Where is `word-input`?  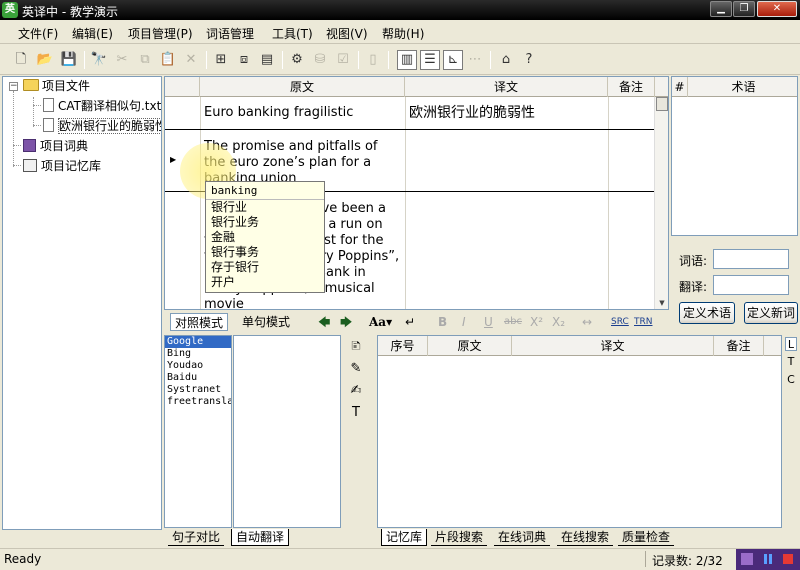 word-input is located at coordinates (751, 259).